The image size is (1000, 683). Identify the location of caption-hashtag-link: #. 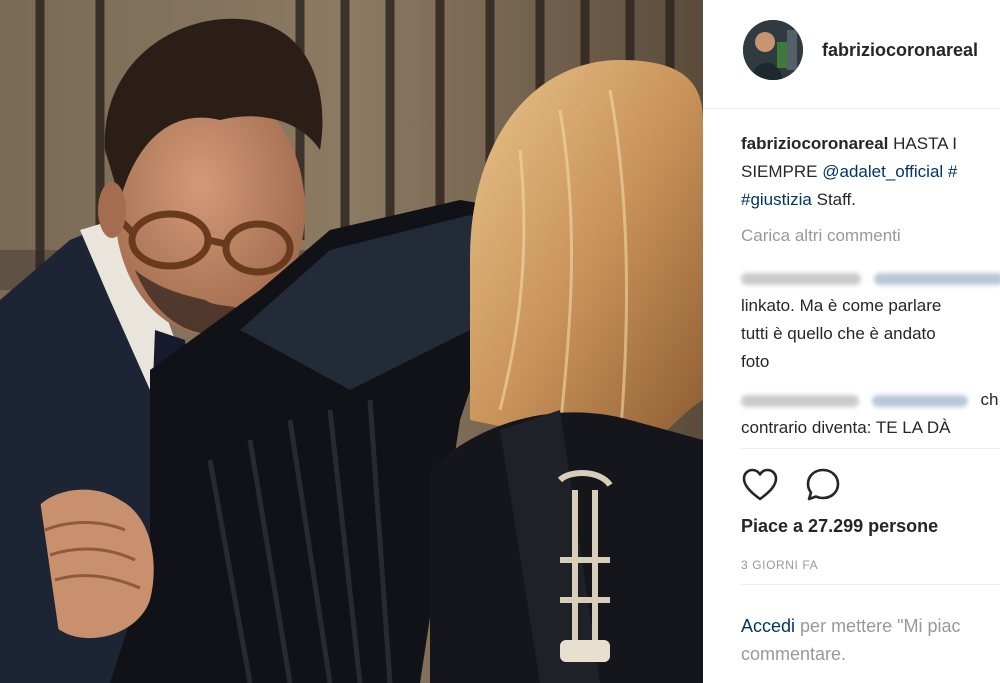
(952, 171).